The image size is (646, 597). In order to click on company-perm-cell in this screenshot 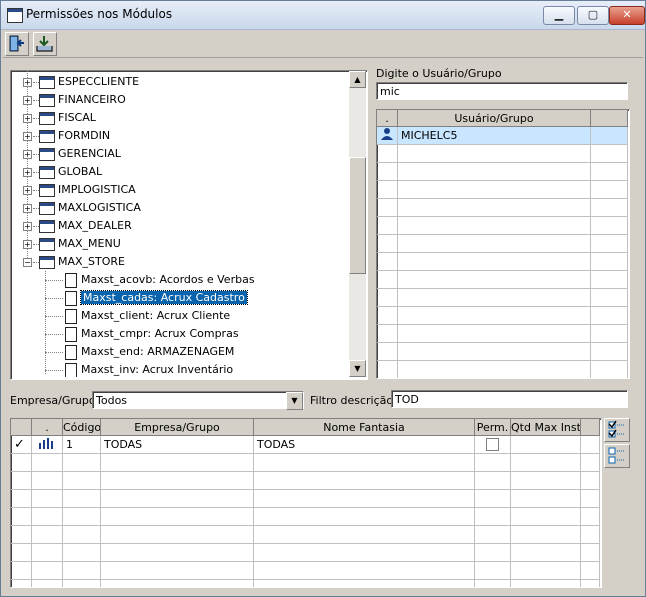, I will do `click(493, 445)`.